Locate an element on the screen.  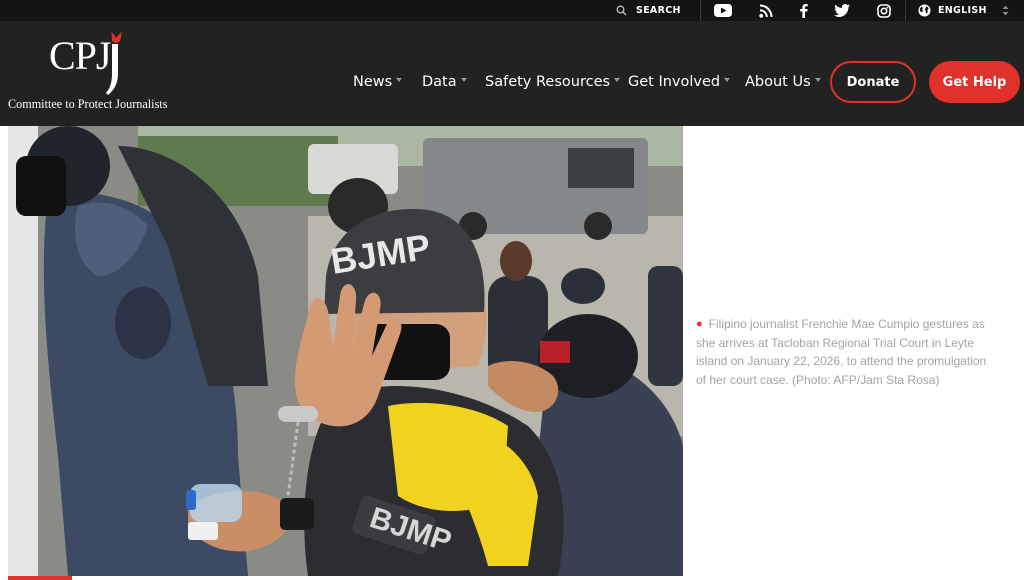
flame-icon is located at coordinates (116, 37).